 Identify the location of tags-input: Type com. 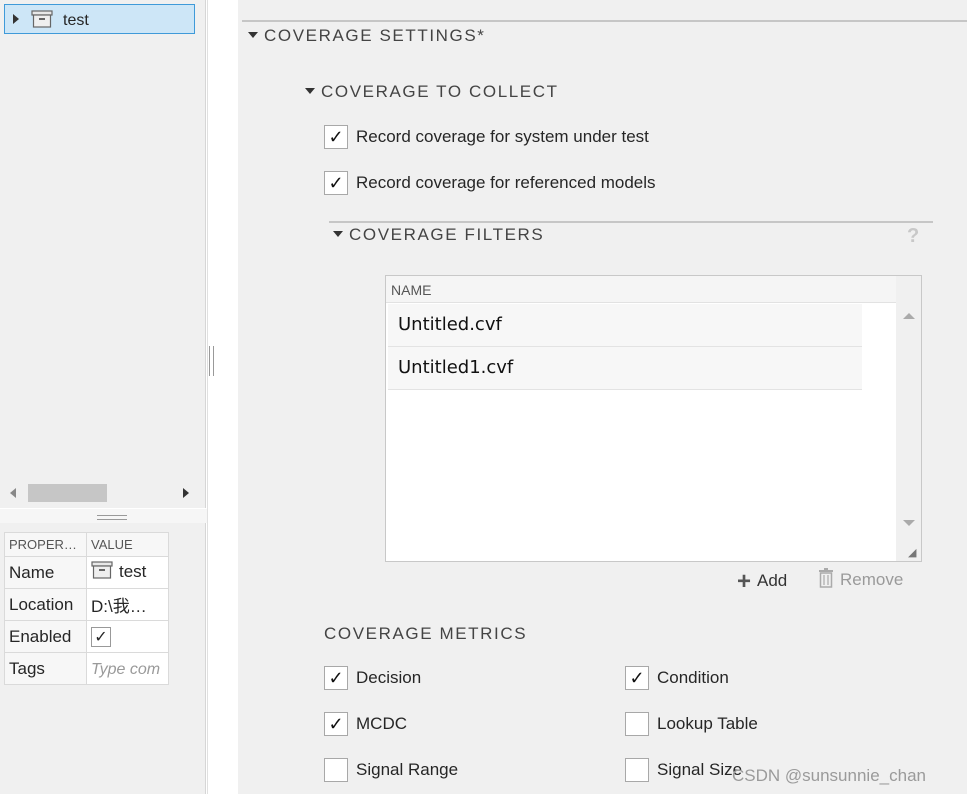
(127, 668).